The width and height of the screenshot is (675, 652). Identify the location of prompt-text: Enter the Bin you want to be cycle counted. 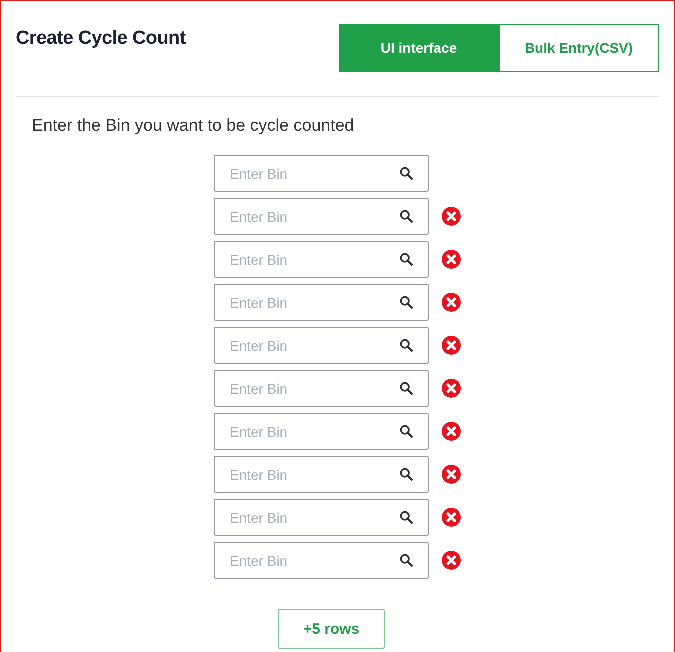
(194, 126).